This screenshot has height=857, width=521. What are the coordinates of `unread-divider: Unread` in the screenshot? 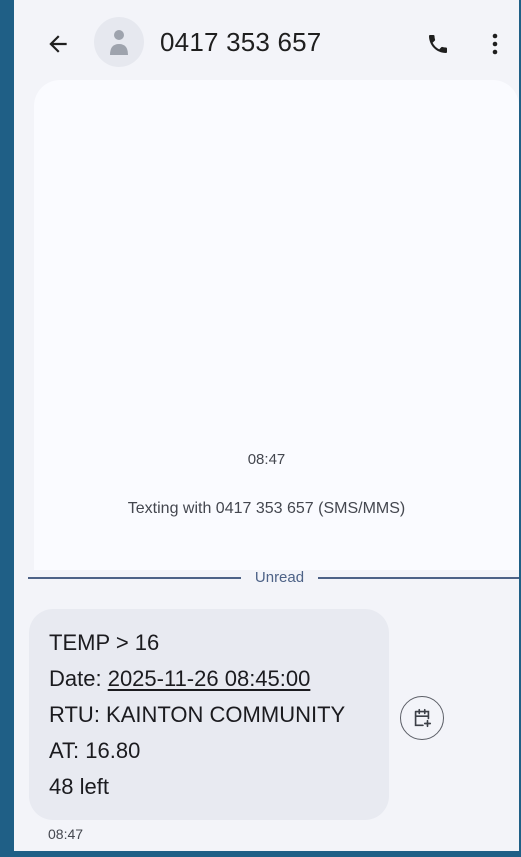 It's located at (273, 578).